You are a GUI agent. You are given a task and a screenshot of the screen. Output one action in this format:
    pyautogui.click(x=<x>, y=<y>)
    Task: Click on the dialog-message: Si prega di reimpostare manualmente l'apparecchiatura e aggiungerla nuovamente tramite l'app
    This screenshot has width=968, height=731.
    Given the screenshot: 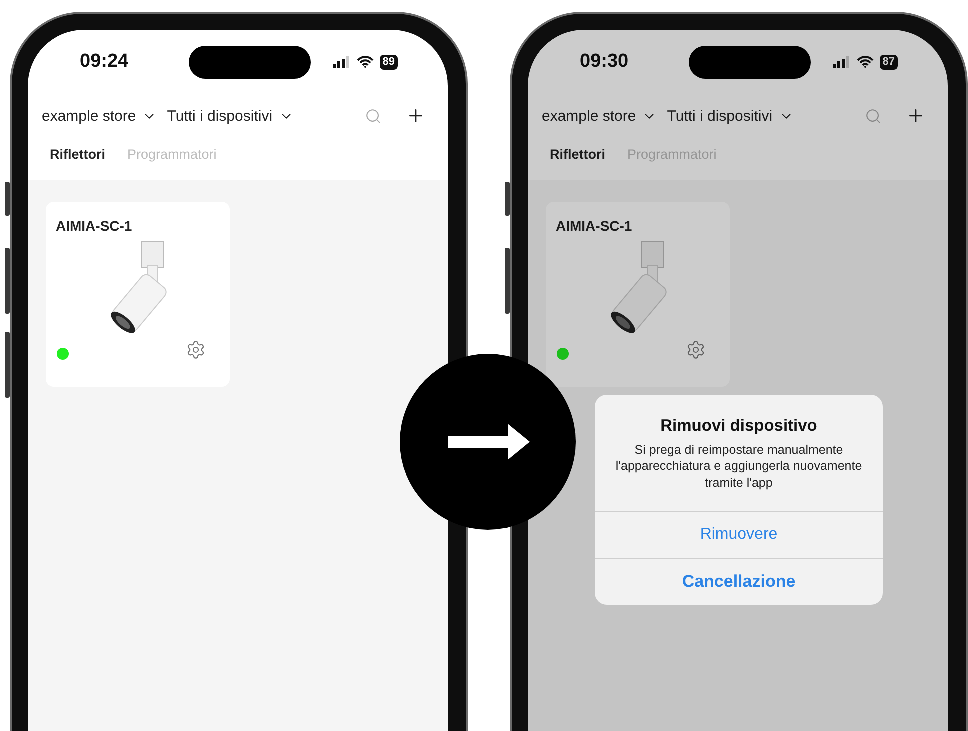 What is the action you would take?
    pyautogui.click(x=739, y=466)
    